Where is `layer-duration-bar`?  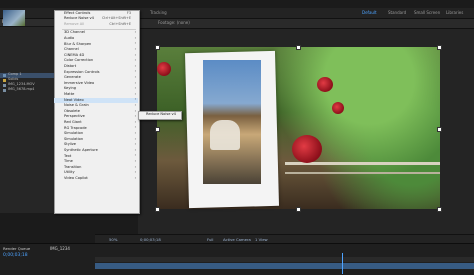 layer-duration-bar is located at coordinates (284, 266).